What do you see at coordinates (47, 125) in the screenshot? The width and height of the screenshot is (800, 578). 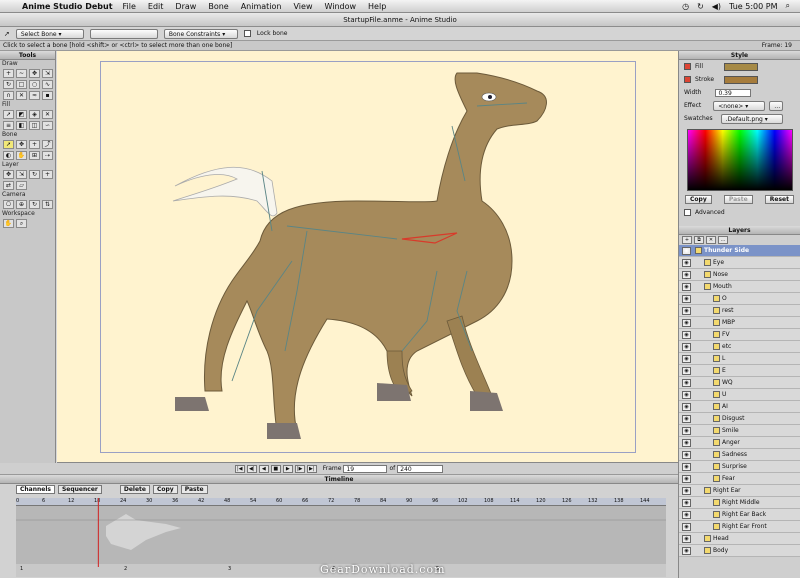 I see `curve-profile-icon: ∽` at bounding box center [47, 125].